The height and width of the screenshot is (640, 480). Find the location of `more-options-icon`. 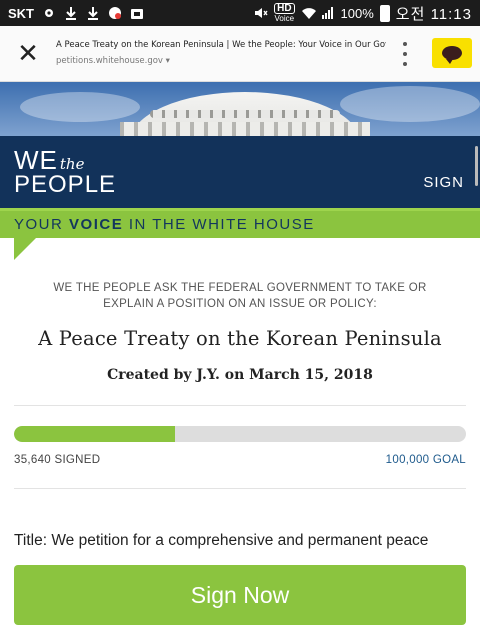

more-options-icon is located at coordinates (405, 54).